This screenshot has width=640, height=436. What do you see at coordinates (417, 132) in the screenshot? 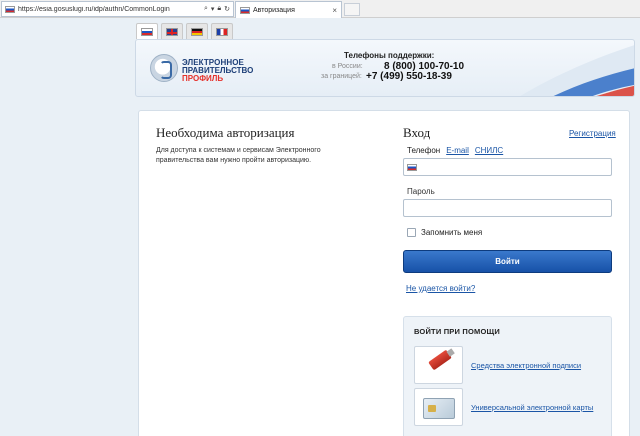
I see `login-title: Вход` at bounding box center [417, 132].